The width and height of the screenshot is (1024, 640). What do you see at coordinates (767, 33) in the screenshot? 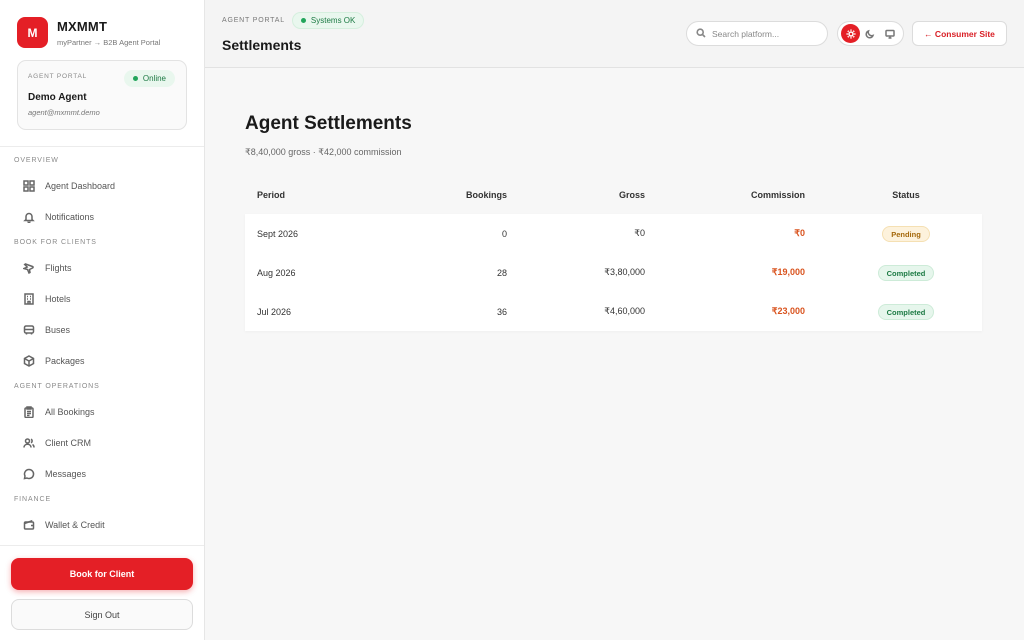
I see `search-input` at bounding box center [767, 33].